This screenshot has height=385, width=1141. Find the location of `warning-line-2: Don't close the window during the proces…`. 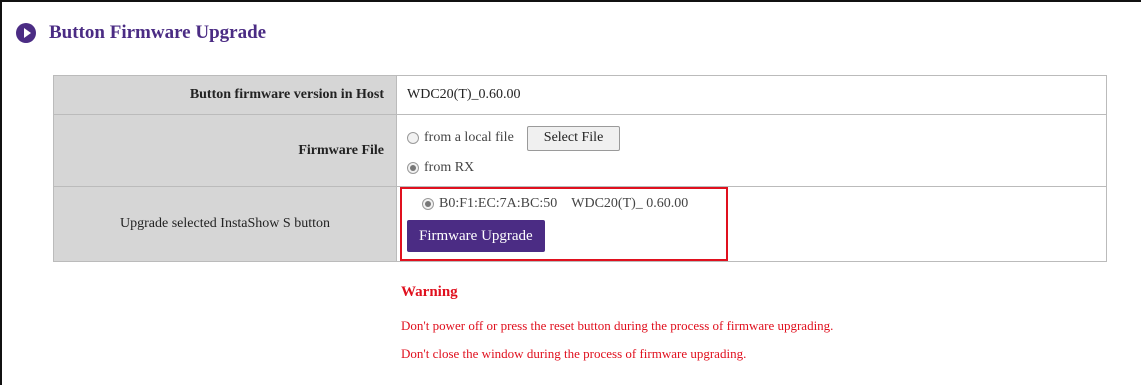

warning-line-2: Don't close the window during the proces… is located at coordinates (574, 353).